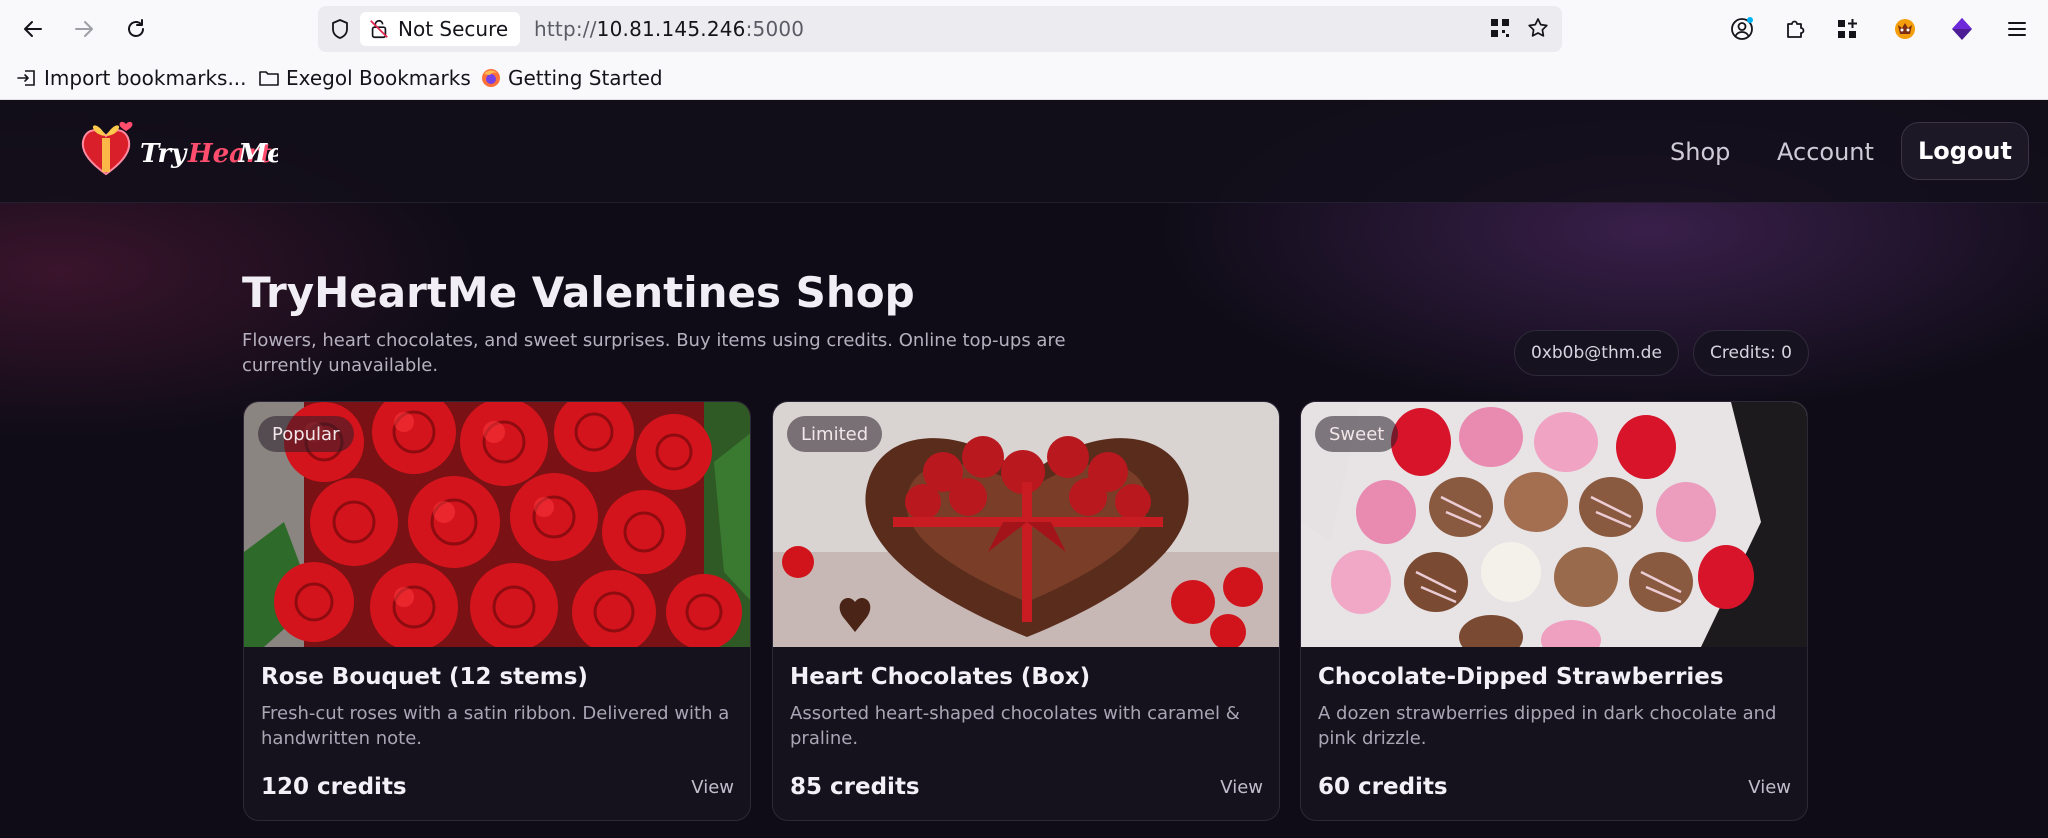  What do you see at coordinates (1383, 787) in the screenshot?
I see `product-price: 60 credits` at bounding box center [1383, 787].